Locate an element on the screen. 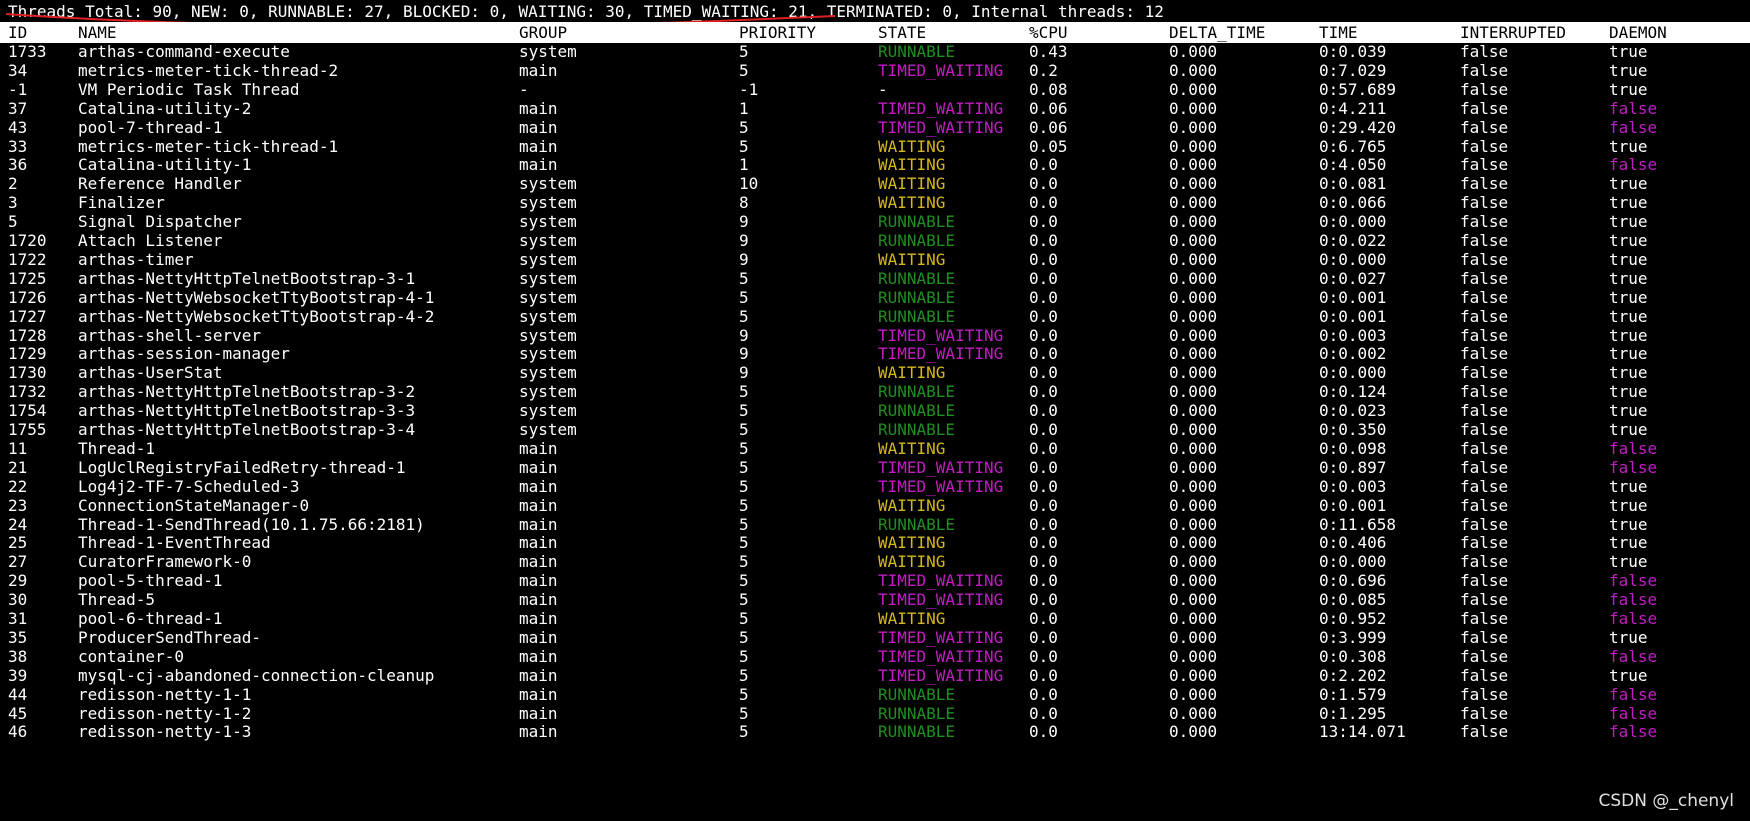 Image resolution: width=1750 pixels, height=821 pixels. cell-id: -1 is located at coordinates (18, 89).